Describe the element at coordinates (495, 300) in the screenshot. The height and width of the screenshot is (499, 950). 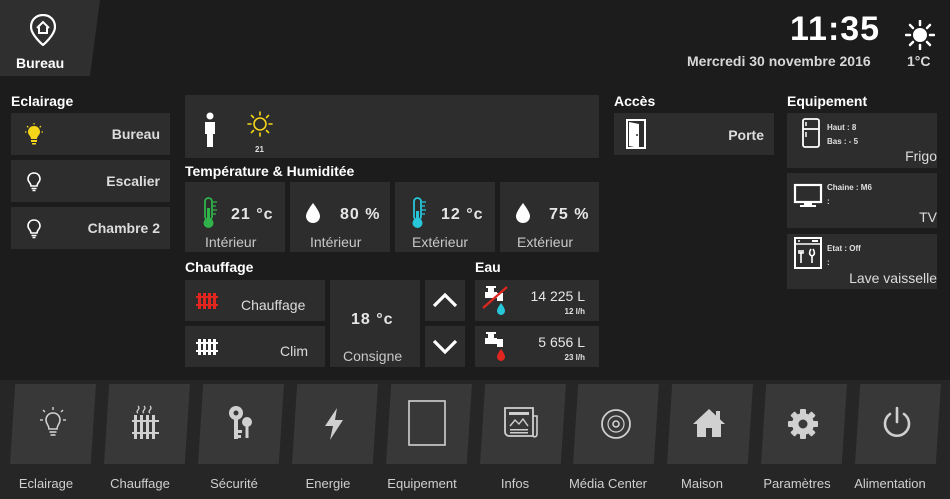
I see `cold-water-tap-icon` at that location.